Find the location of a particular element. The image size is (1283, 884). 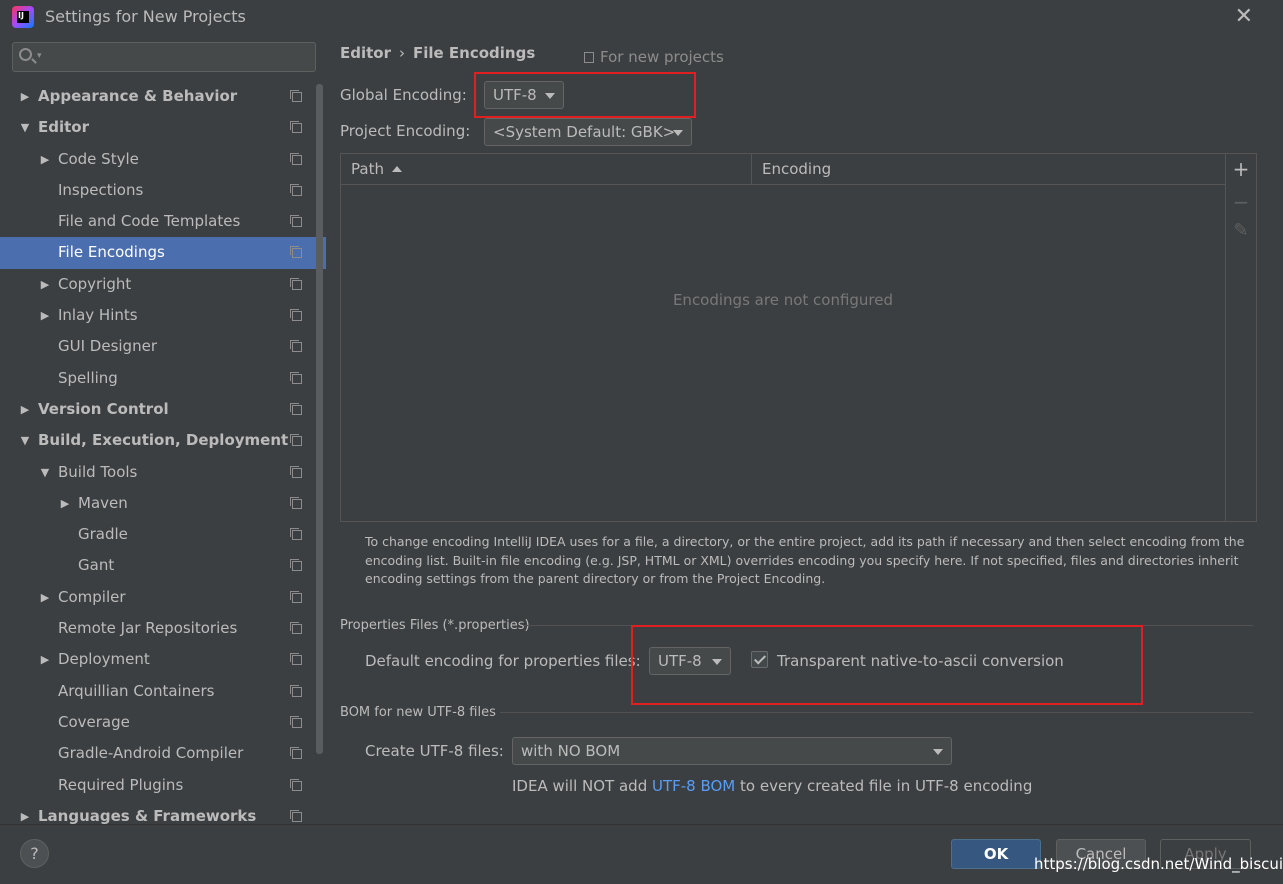

tree-item: File and Code Templates is located at coordinates (163, 221).